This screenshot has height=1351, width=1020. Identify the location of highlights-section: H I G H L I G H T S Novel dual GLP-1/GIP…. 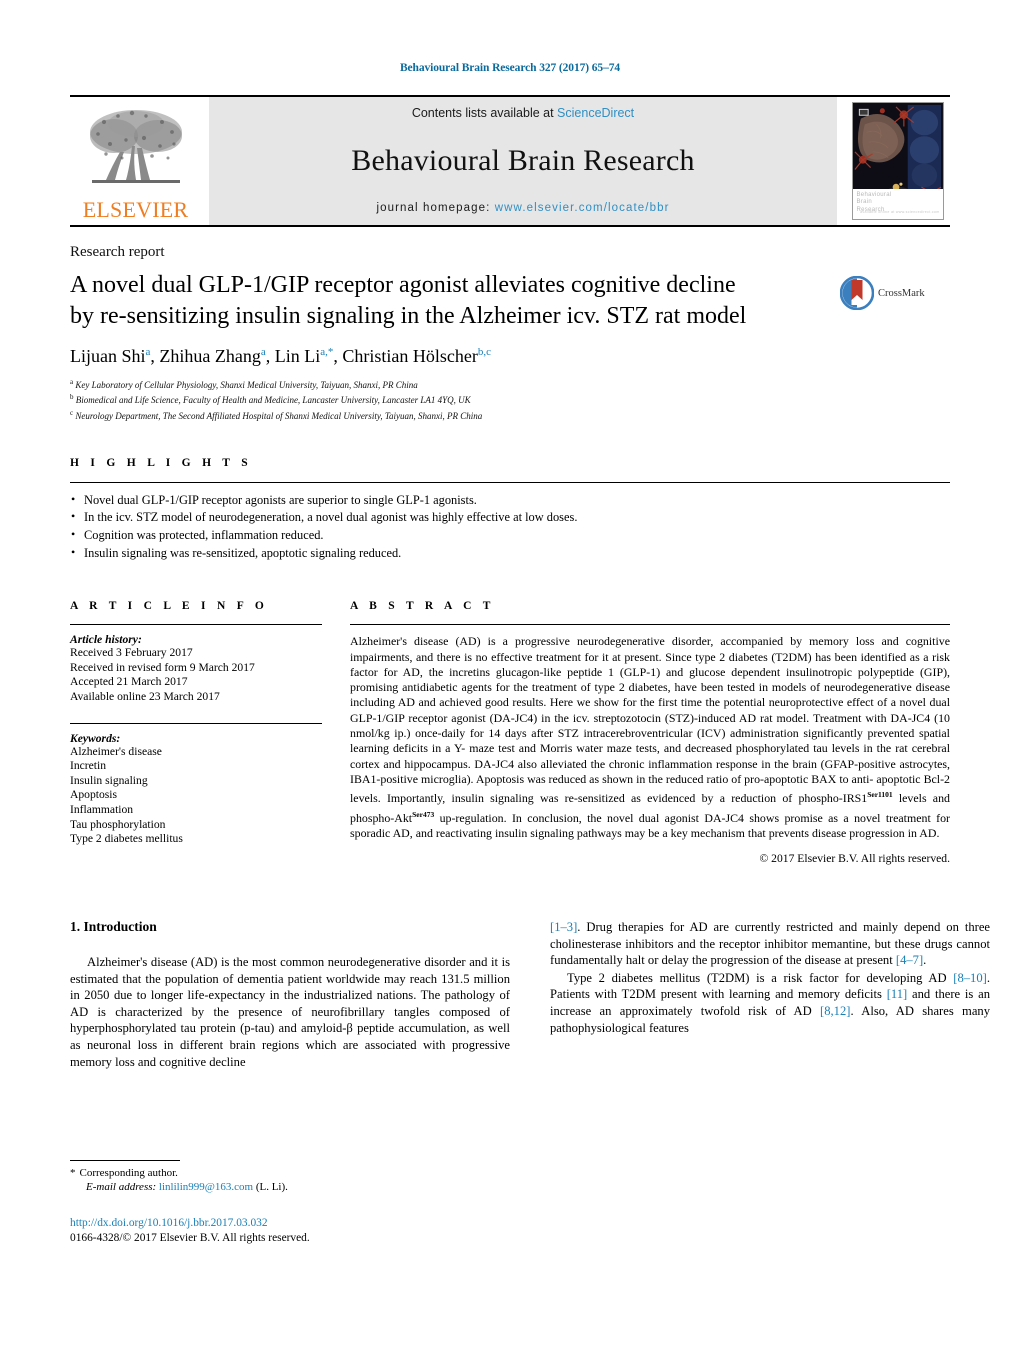
(510, 509).